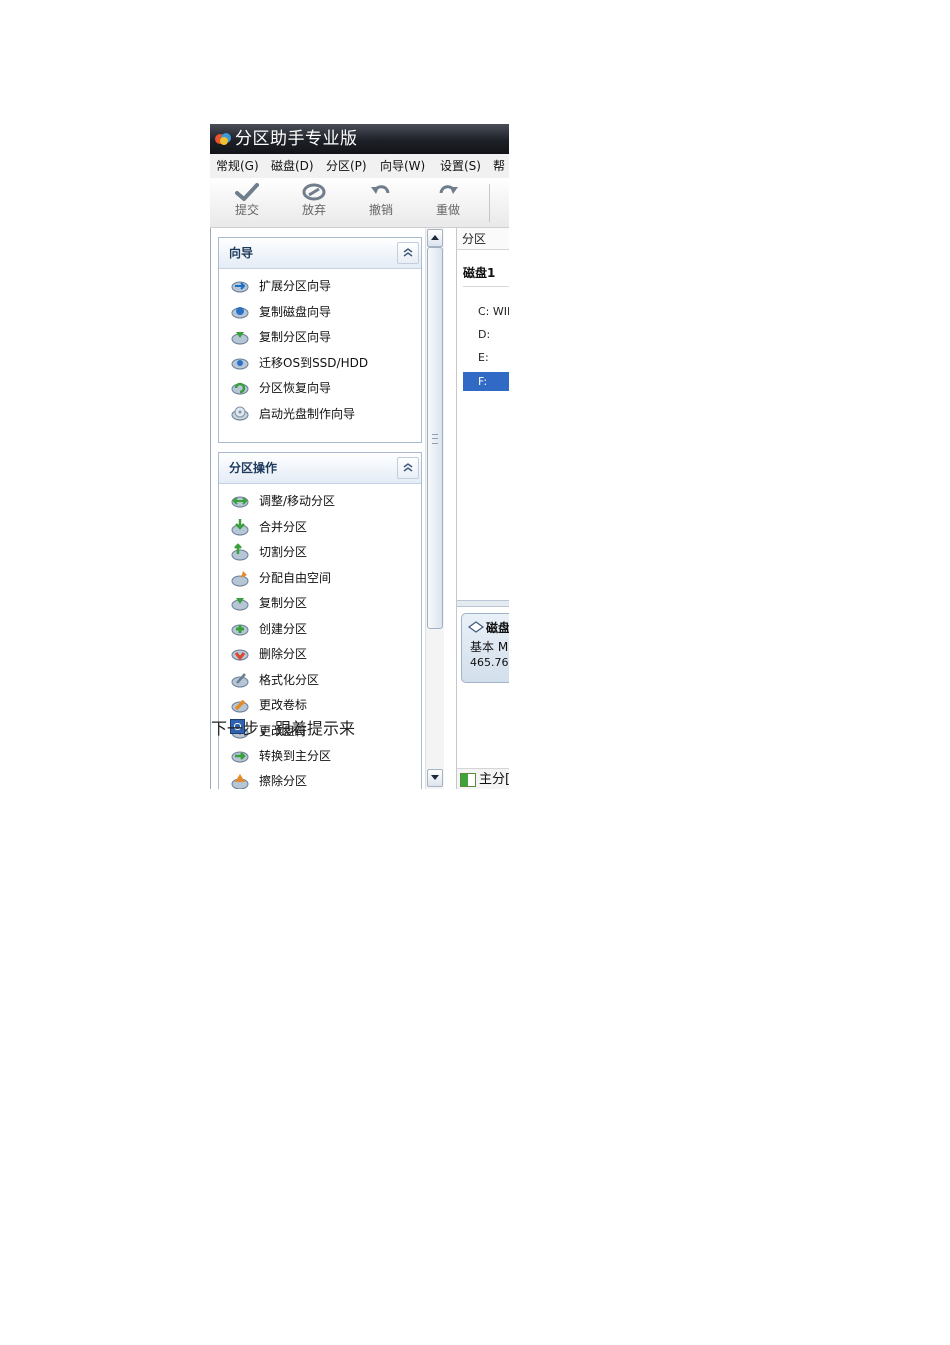 The height and width of the screenshot is (1345, 950). Describe the element at coordinates (489, 647) in the screenshot. I see `disk-card-type: 基本 M` at that location.